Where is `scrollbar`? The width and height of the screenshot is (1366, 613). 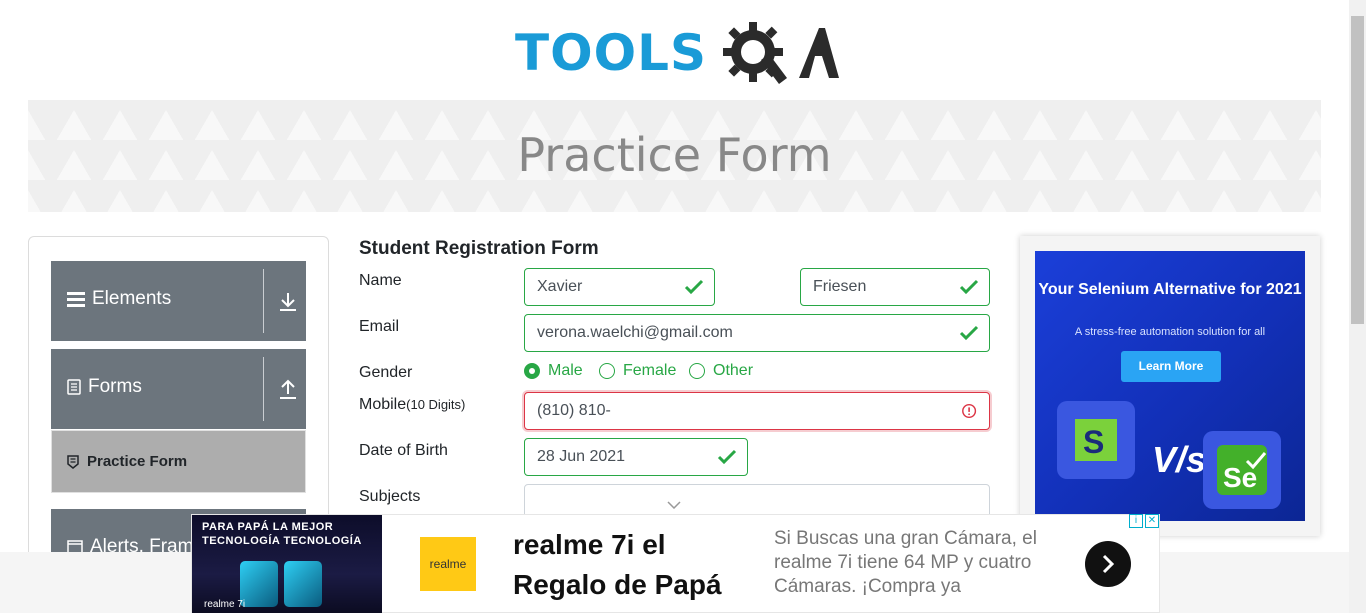
scrollbar is located at coordinates (1357, 306).